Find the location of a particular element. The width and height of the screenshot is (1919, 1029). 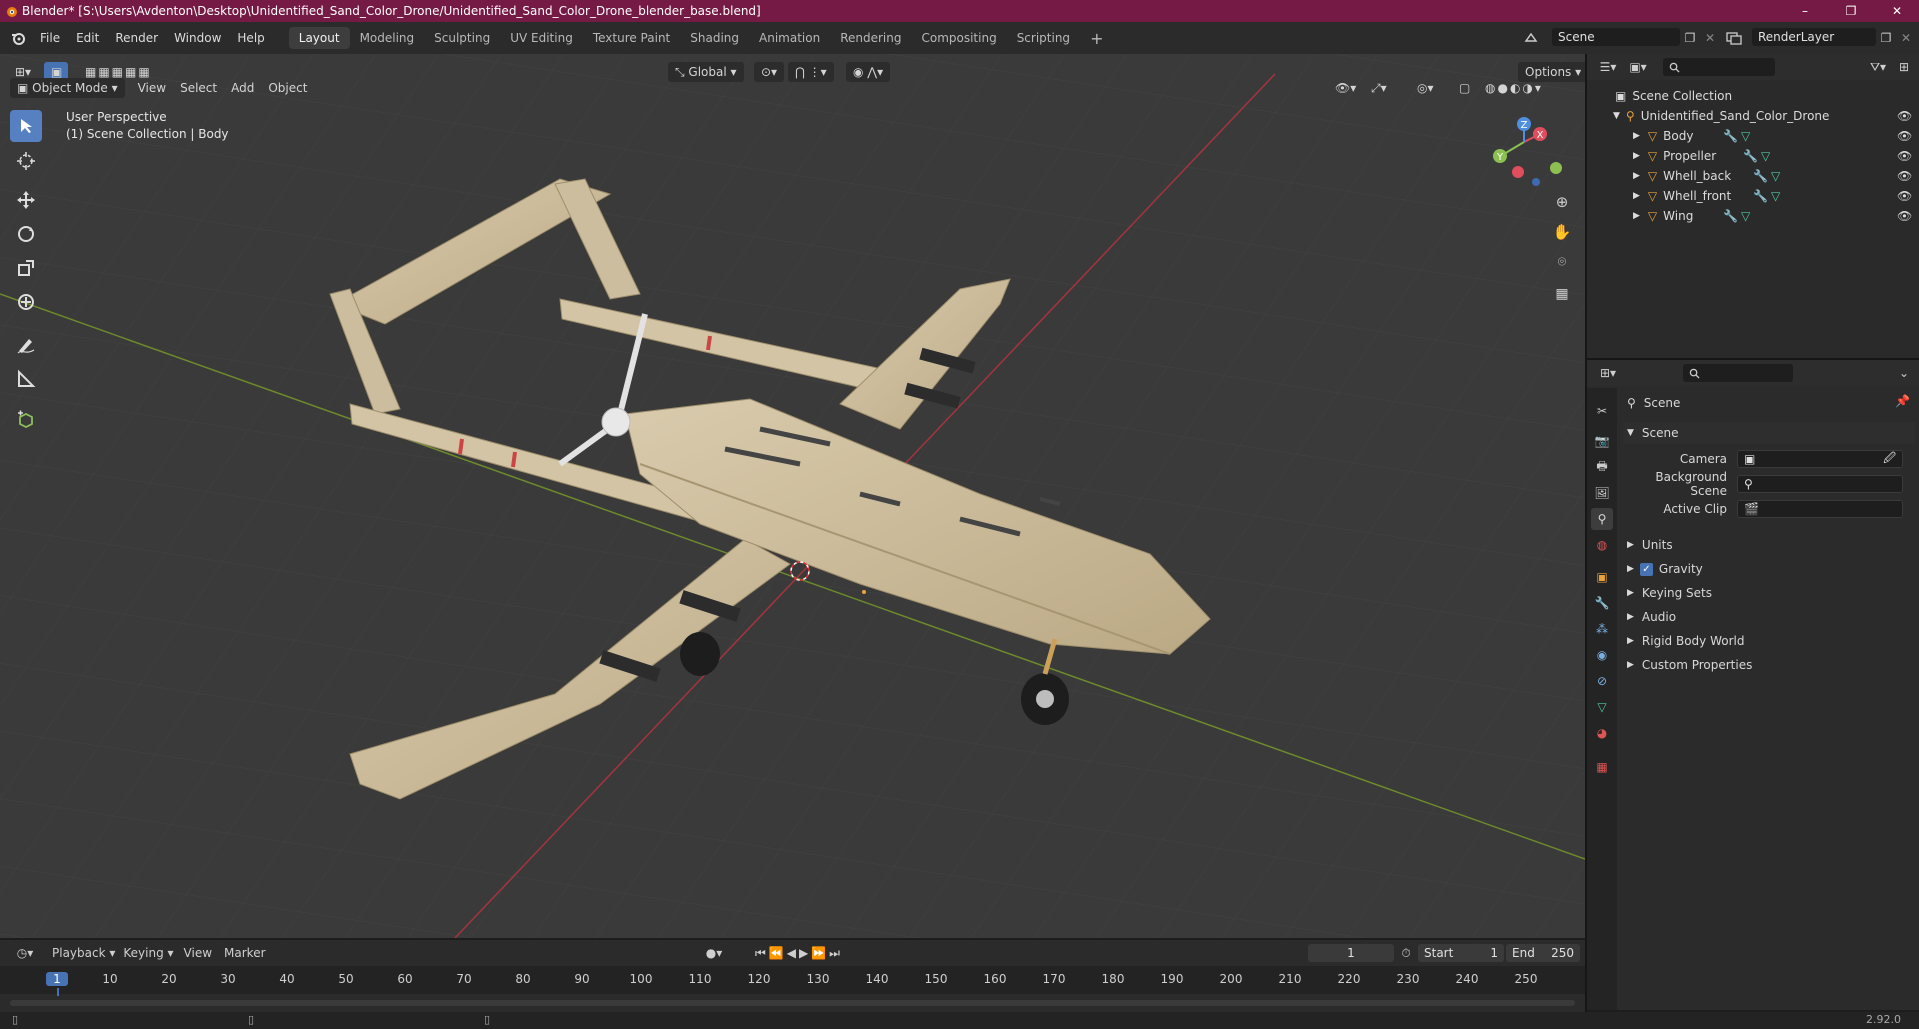

panel-gravity: ▶ ✓ Gravity is located at coordinates (1769, 569).